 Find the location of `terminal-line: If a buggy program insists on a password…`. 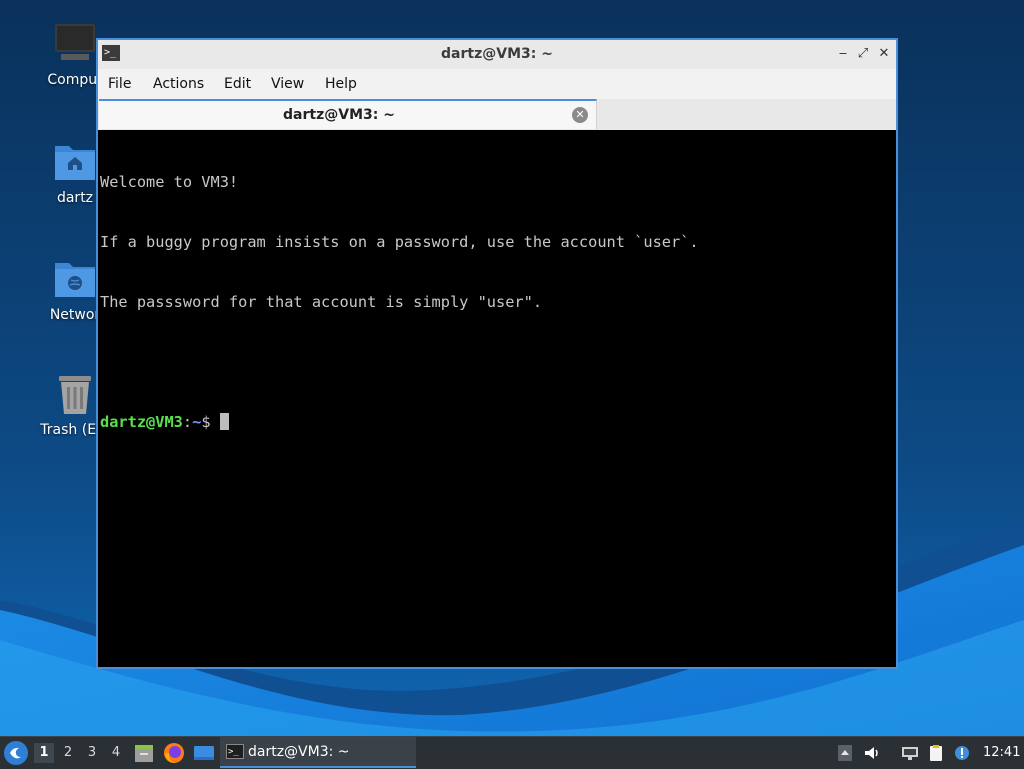

terminal-line: If a buggy program insists on a password… is located at coordinates (399, 242).